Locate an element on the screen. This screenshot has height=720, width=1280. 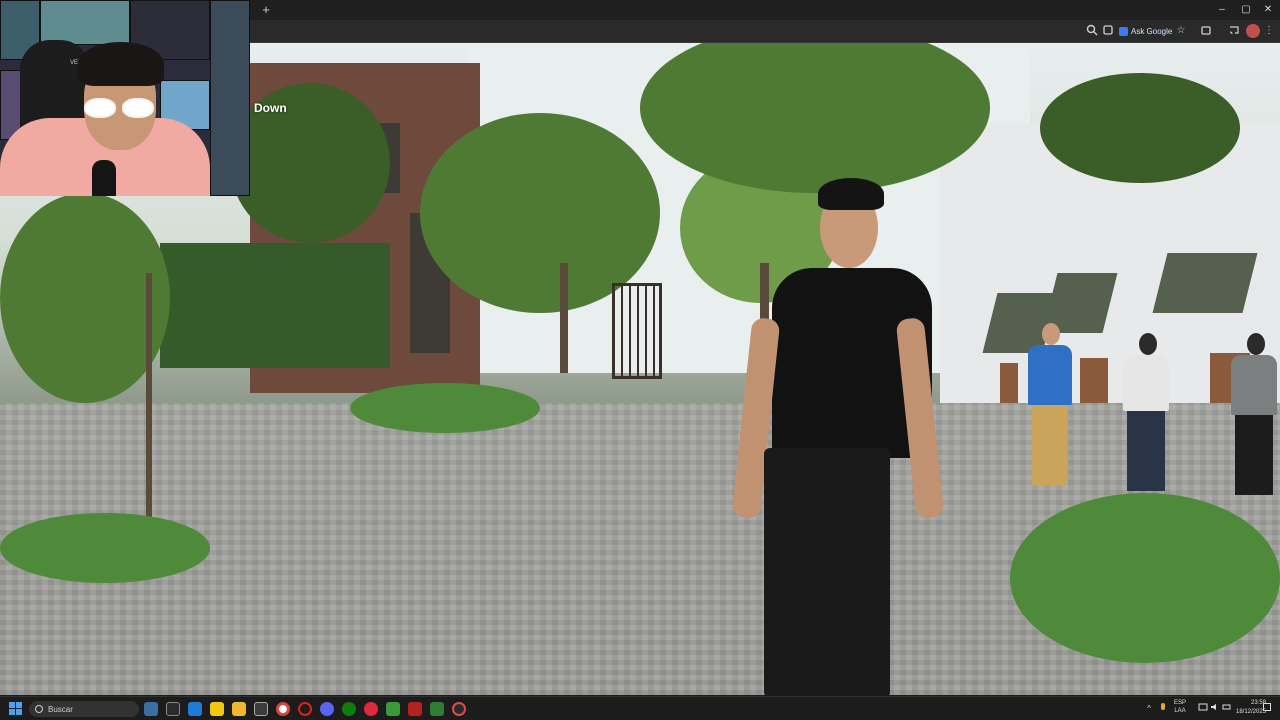
discord-icon is located at coordinates (327, 709).